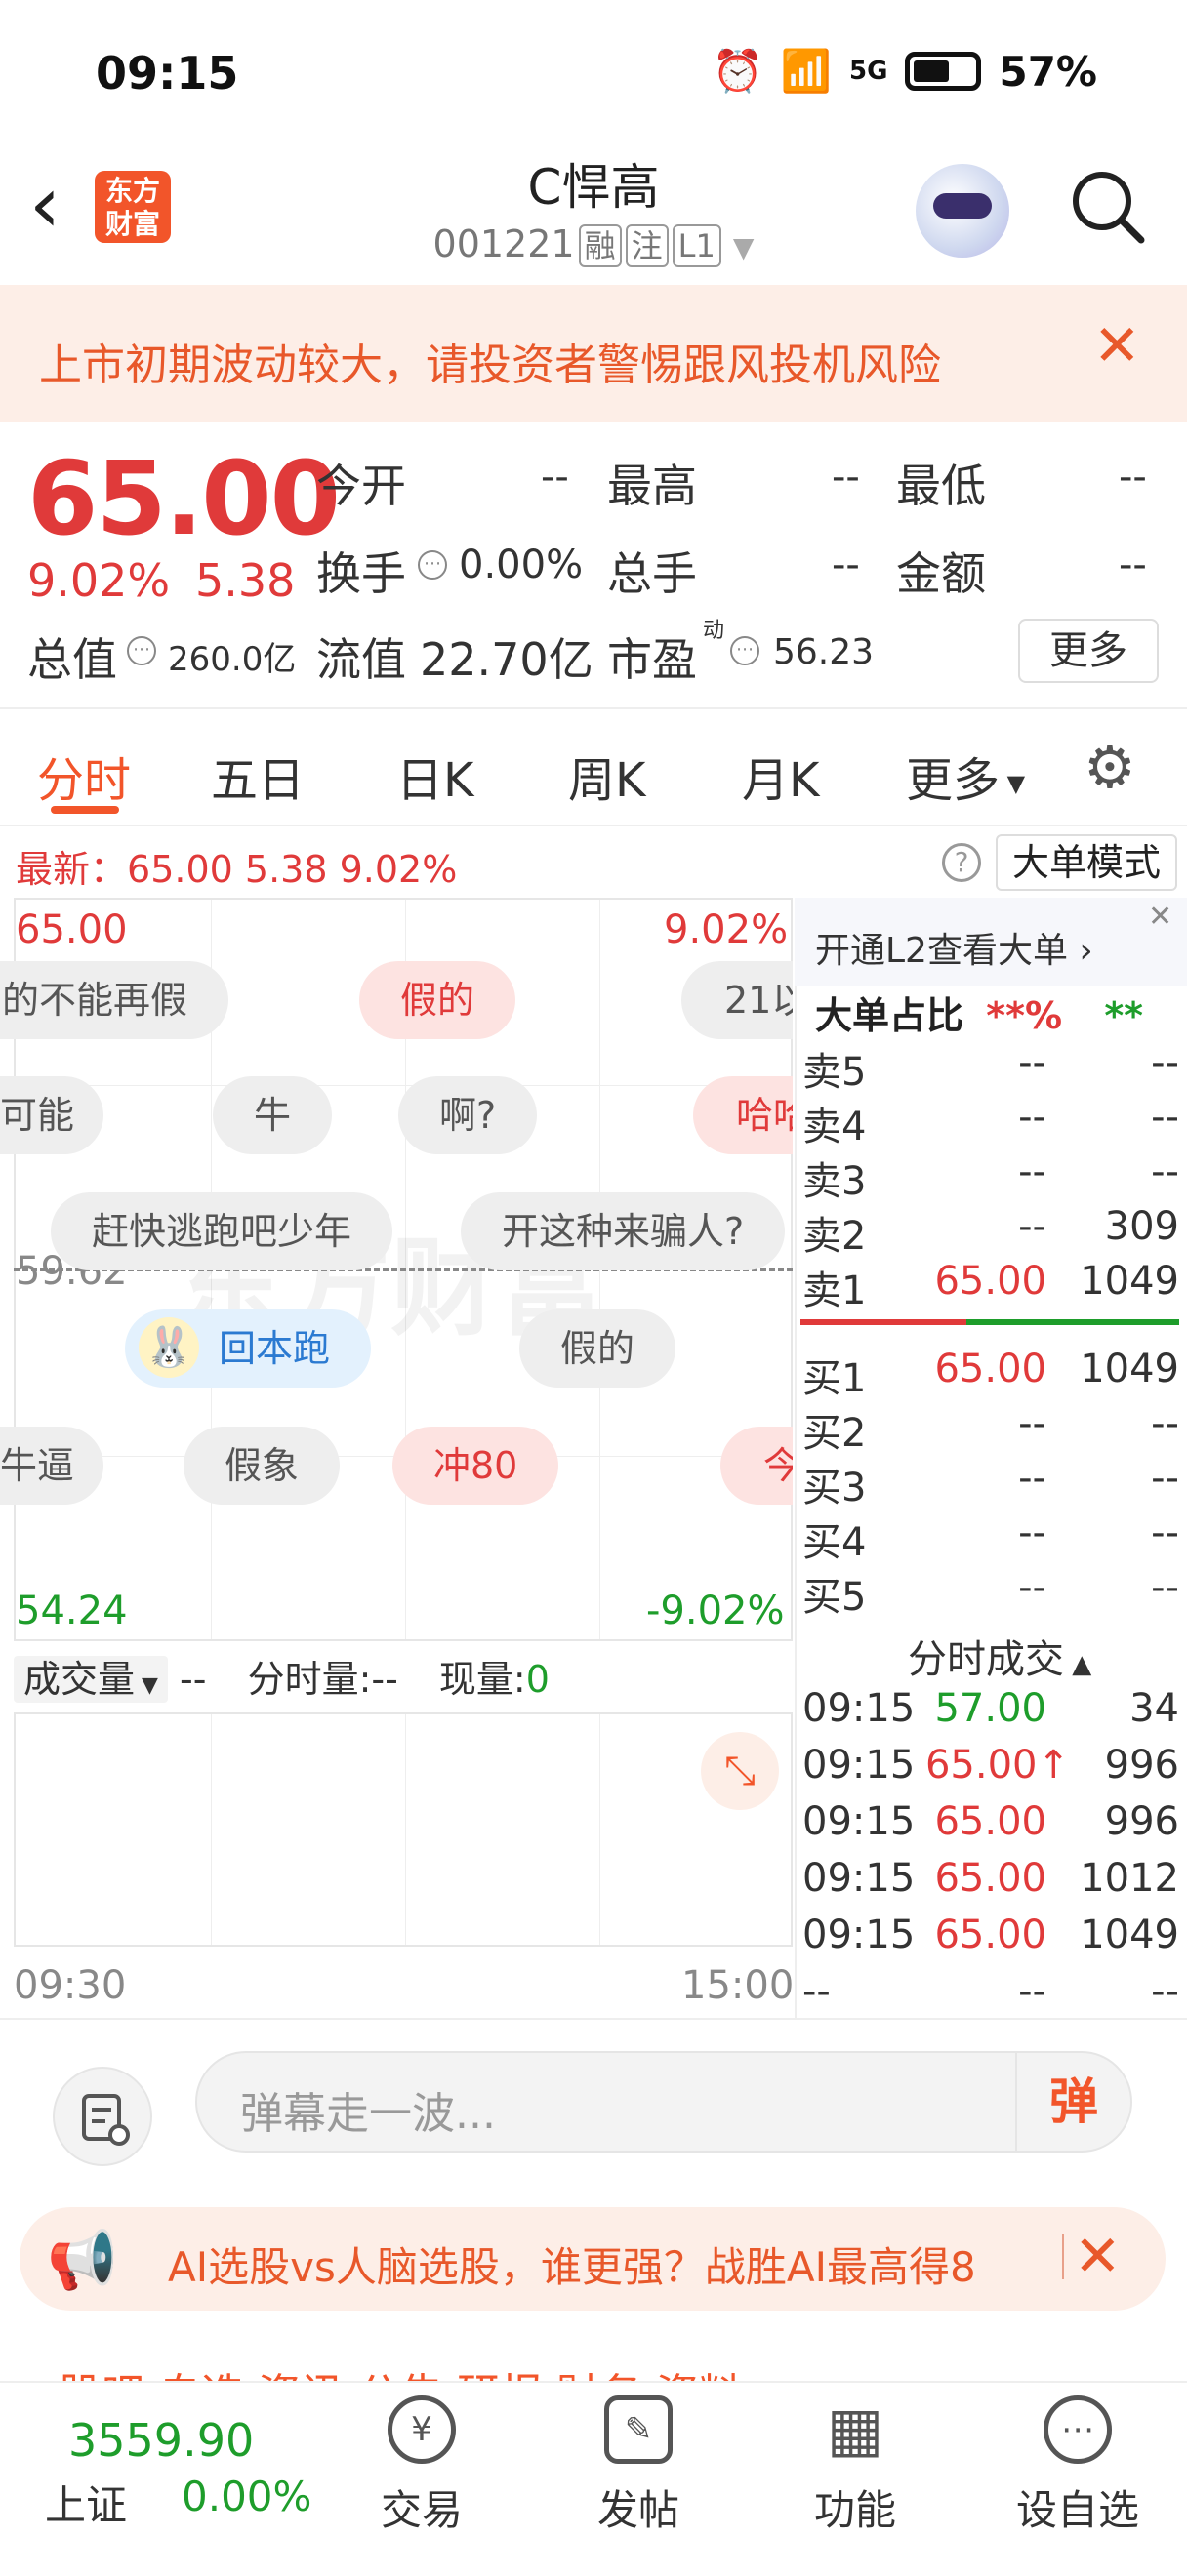  I want to click on index-name: 上证, so click(86, 2502).